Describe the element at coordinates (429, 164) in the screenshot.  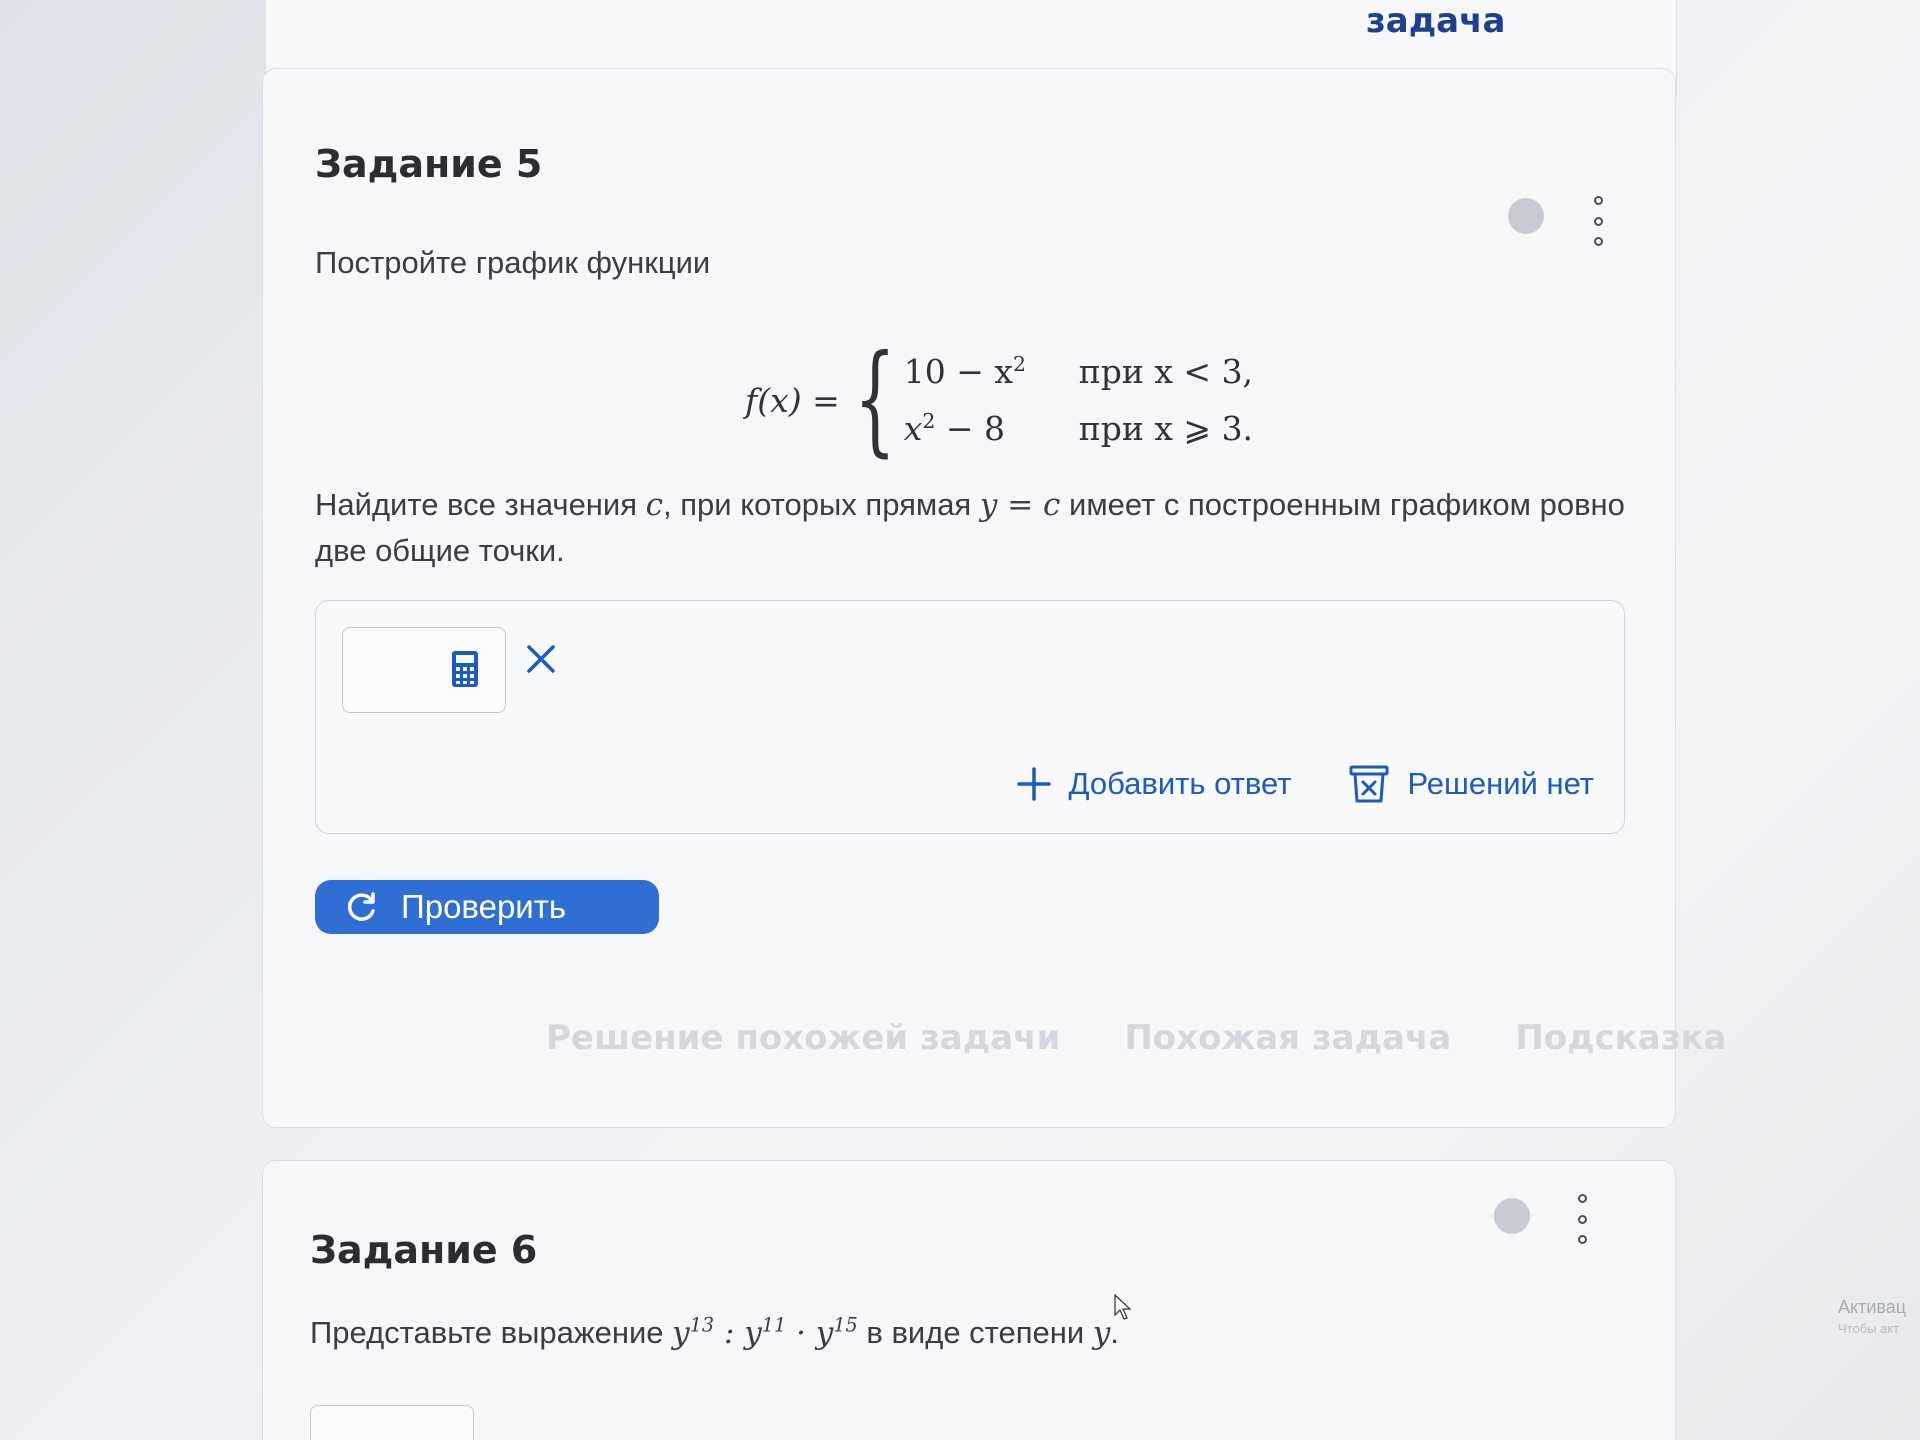
I see `task-5-title: Задание 5` at that location.